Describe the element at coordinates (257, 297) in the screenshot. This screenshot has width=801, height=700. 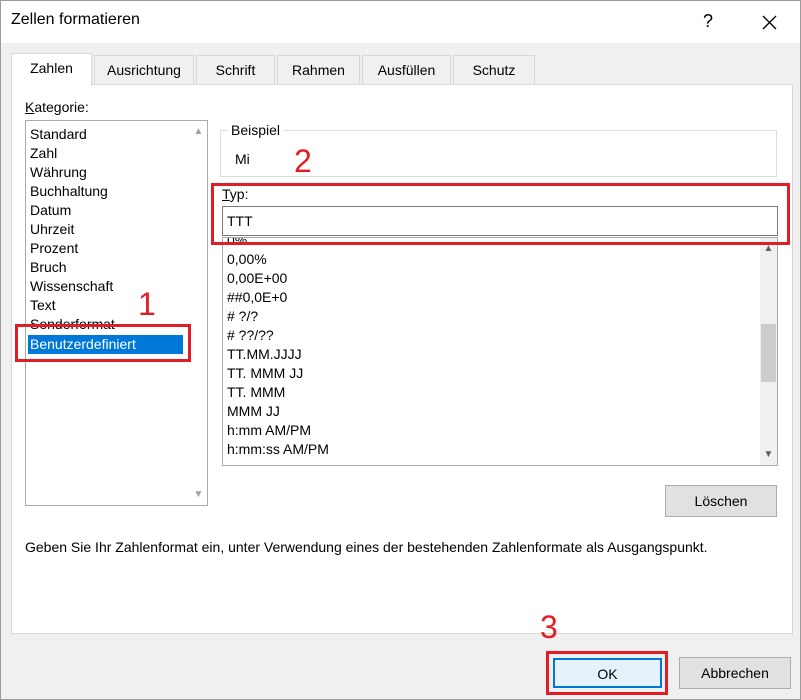
I see `type-item: ##0,0E+0` at that location.